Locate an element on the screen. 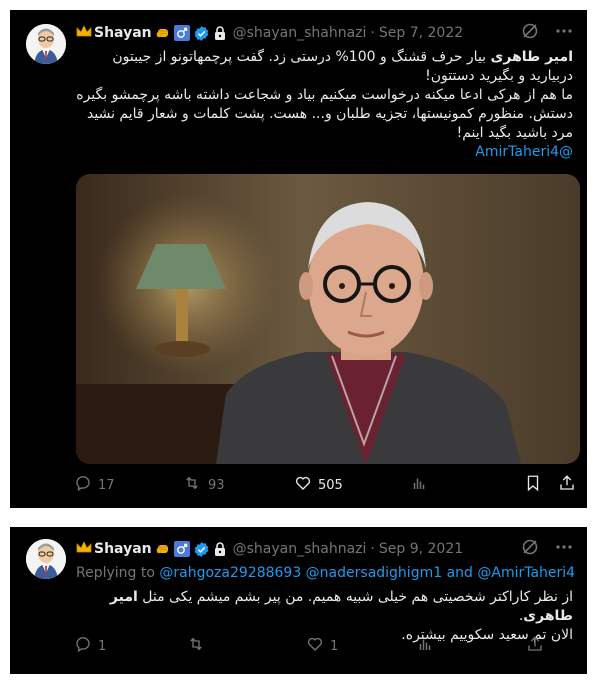  tweet-header: Shayan @shayan_shahnazi · Sep 7, 2022 is located at coordinates (324, 33).